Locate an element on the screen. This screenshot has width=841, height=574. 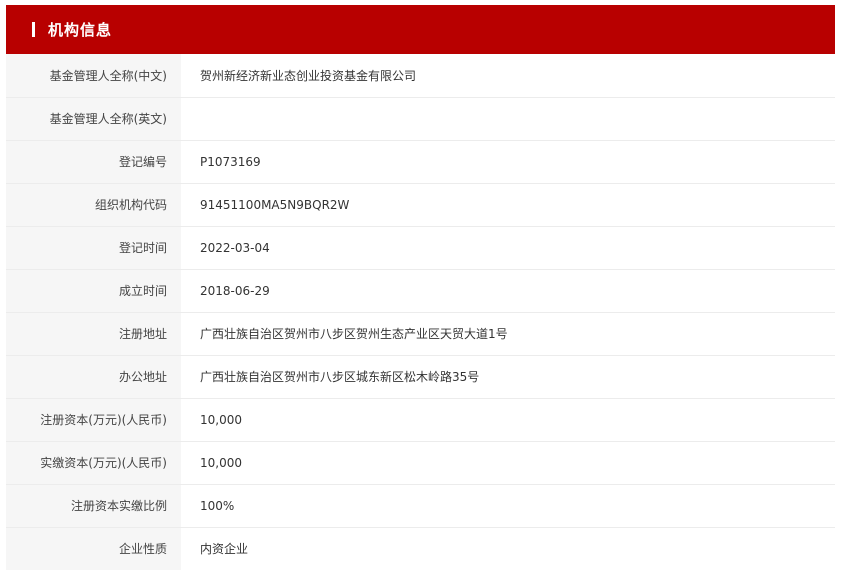
row-label: 基金管理人全称(中文) is located at coordinates (93, 76).